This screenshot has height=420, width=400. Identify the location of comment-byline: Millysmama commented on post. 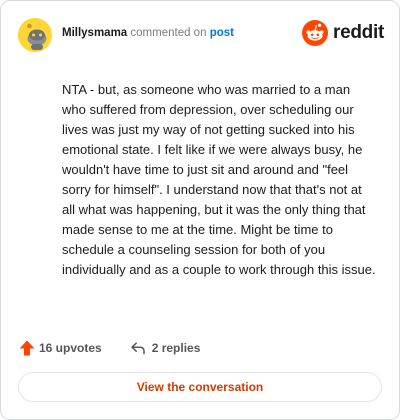
(148, 33).